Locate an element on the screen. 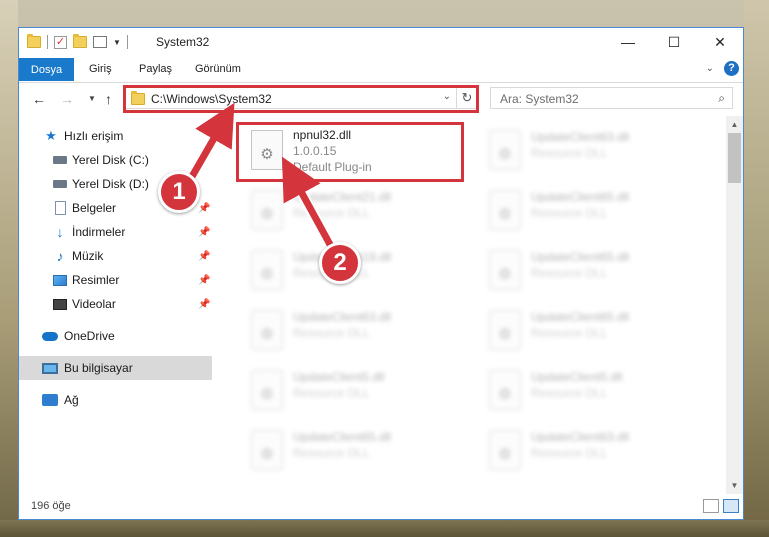 Image resolution: width=769 pixels, height=537 pixels. tab-home: Giriş is located at coordinates (100, 69).